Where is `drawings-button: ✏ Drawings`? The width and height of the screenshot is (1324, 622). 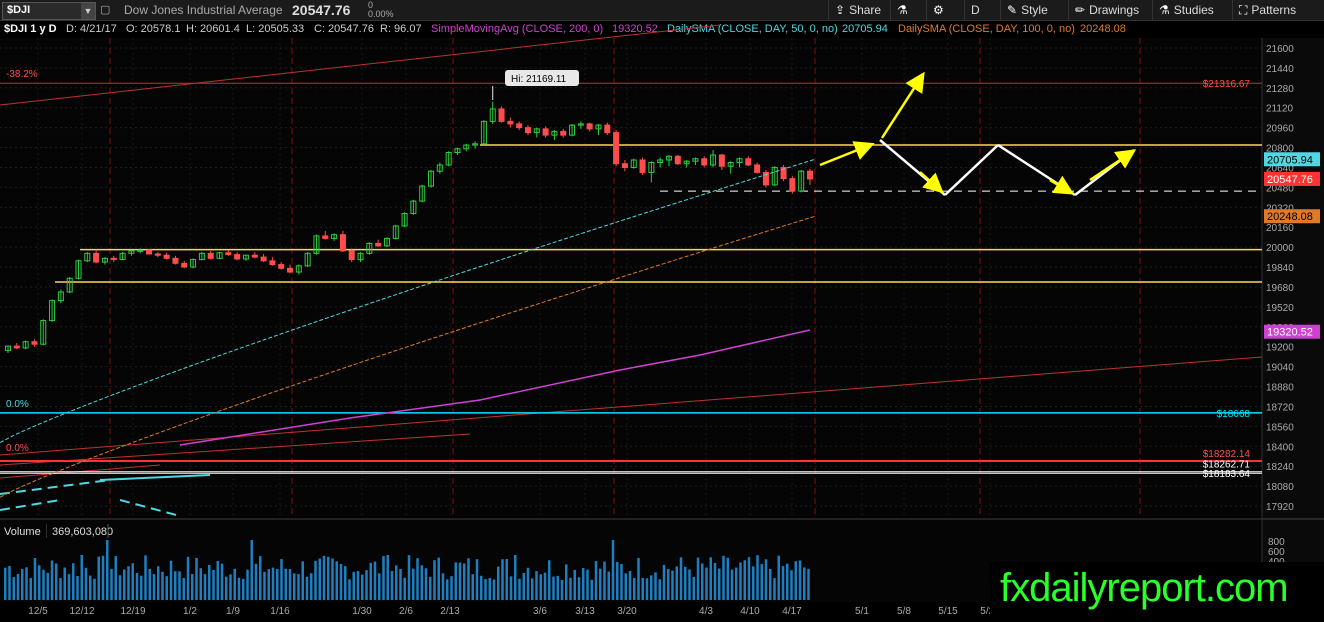 drawings-button: ✏ Drawings is located at coordinates (1103, 10).